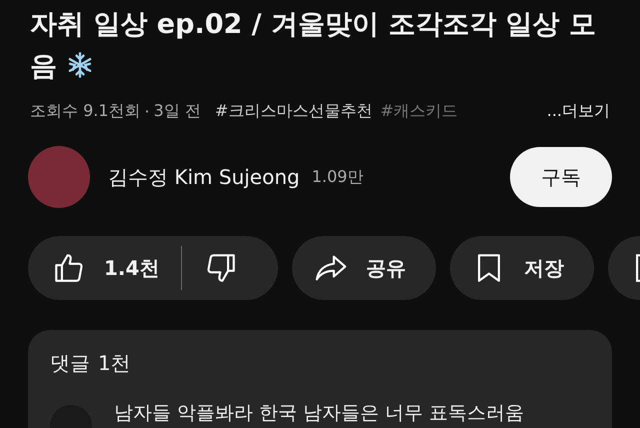  I want to click on upload-age: 3일 전, so click(177, 111).